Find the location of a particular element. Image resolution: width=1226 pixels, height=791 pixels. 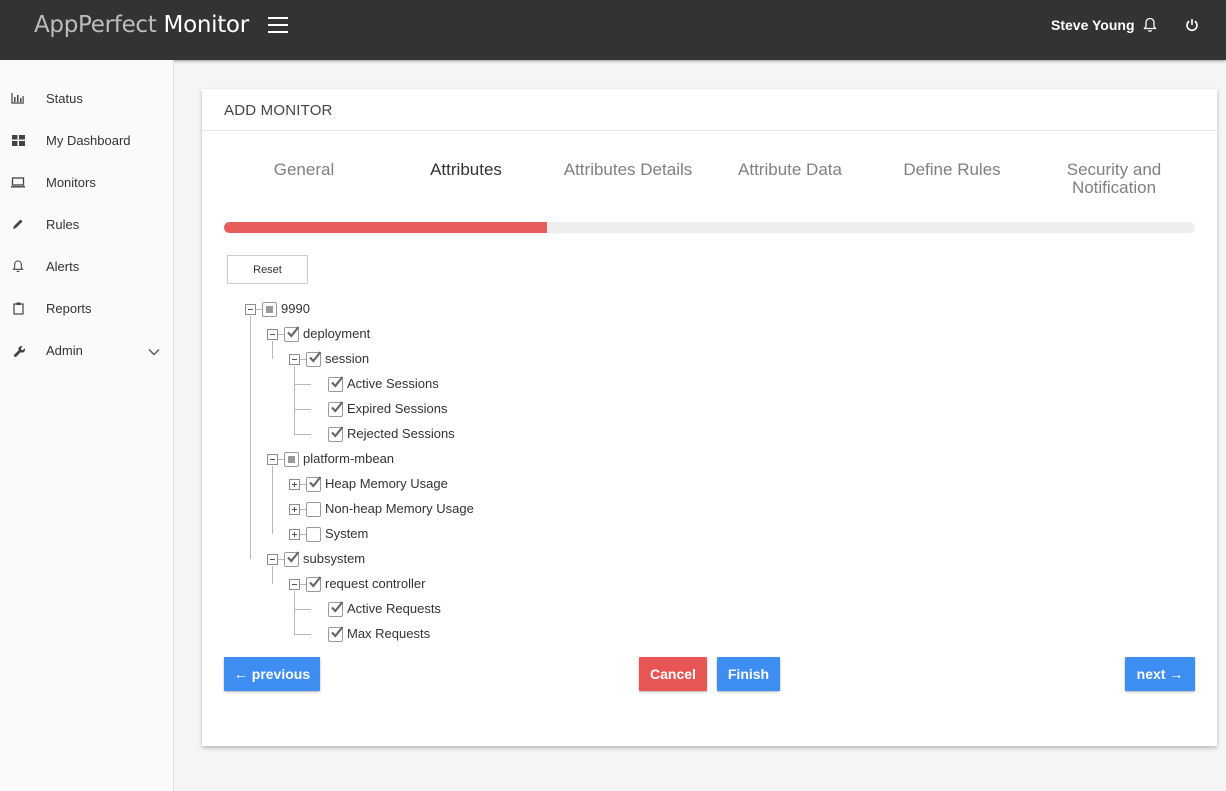

sidebar-item-my-dashboard: My Dashboard is located at coordinates (86, 140).